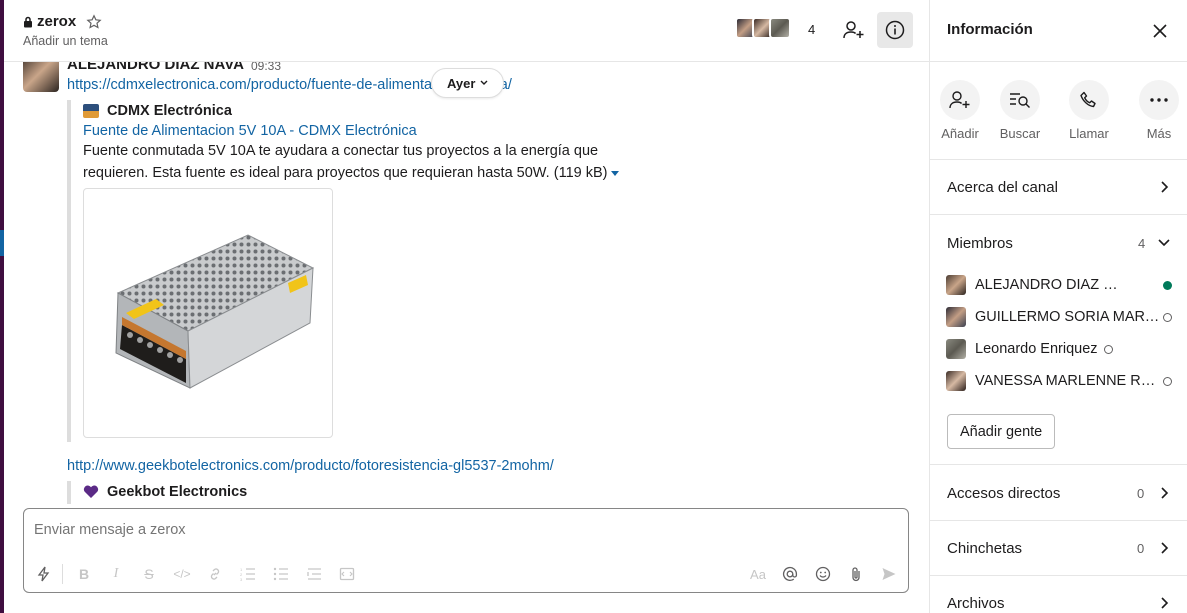 Image resolution: width=1187 pixels, height=613 pixels. Describe the element at coordinates (44, 574) in the screenshot. I see `shortcuts-button` at that location.